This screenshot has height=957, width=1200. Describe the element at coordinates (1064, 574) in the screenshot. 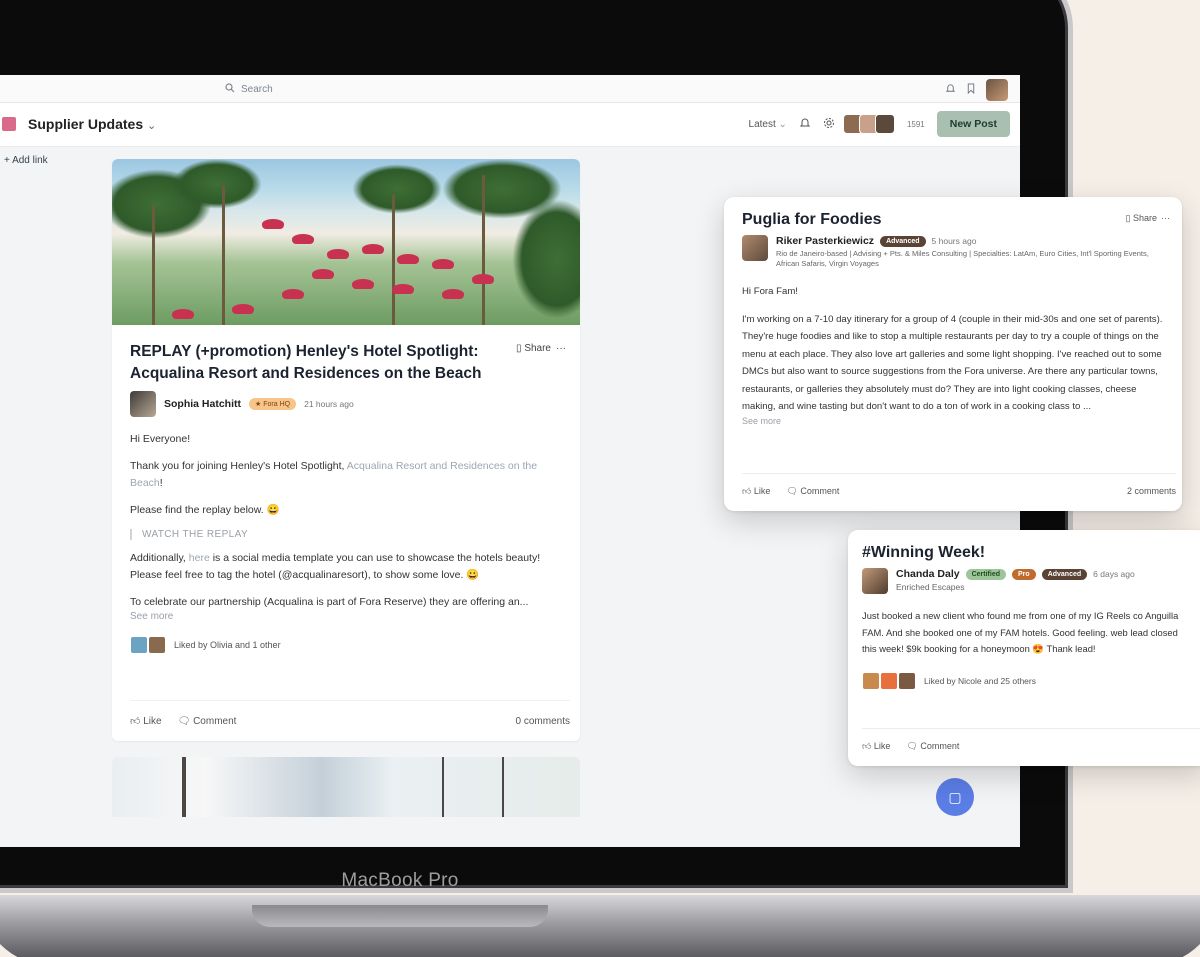

I see `advanced-badge: Advanced` at that location.